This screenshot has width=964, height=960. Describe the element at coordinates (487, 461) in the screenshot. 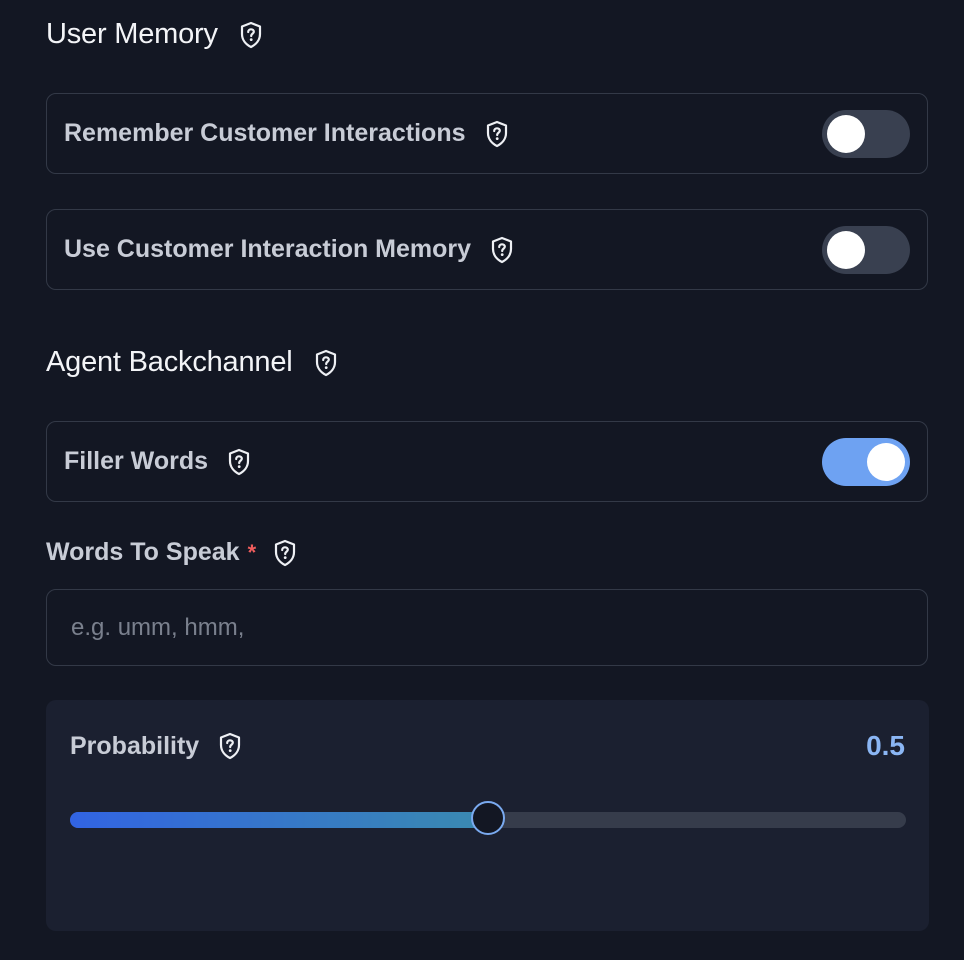

I see `filler-words-row: Filler Words` at that location.